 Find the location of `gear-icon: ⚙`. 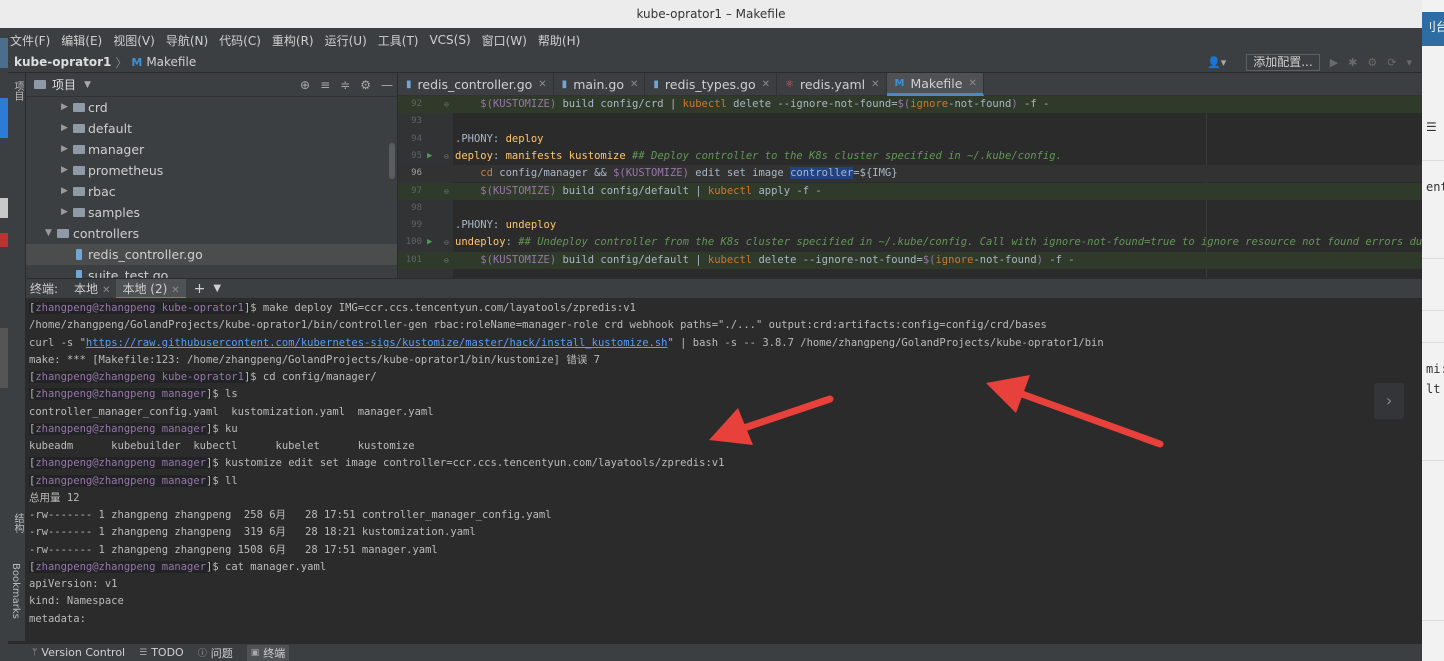

gear-icon: ⚙ is located at coordinates (365, 85).